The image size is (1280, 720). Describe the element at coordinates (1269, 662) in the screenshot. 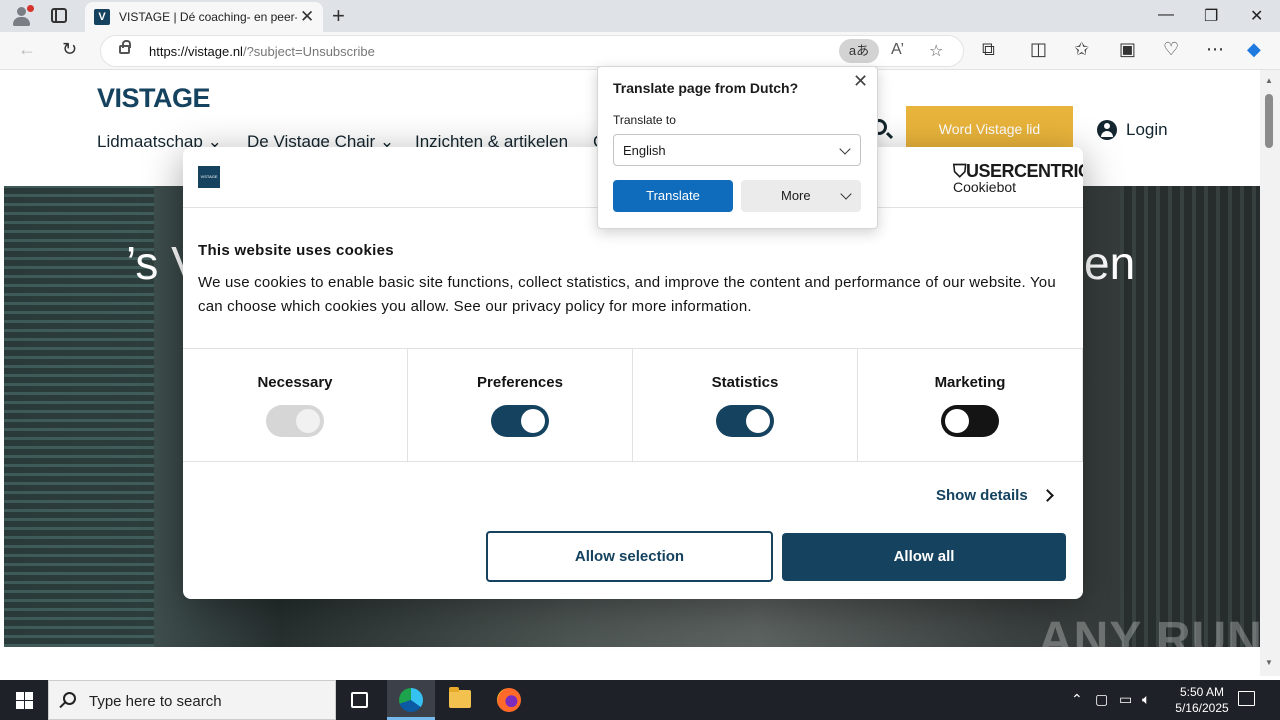

I see `scroll-down-icon: ▼` at that location.